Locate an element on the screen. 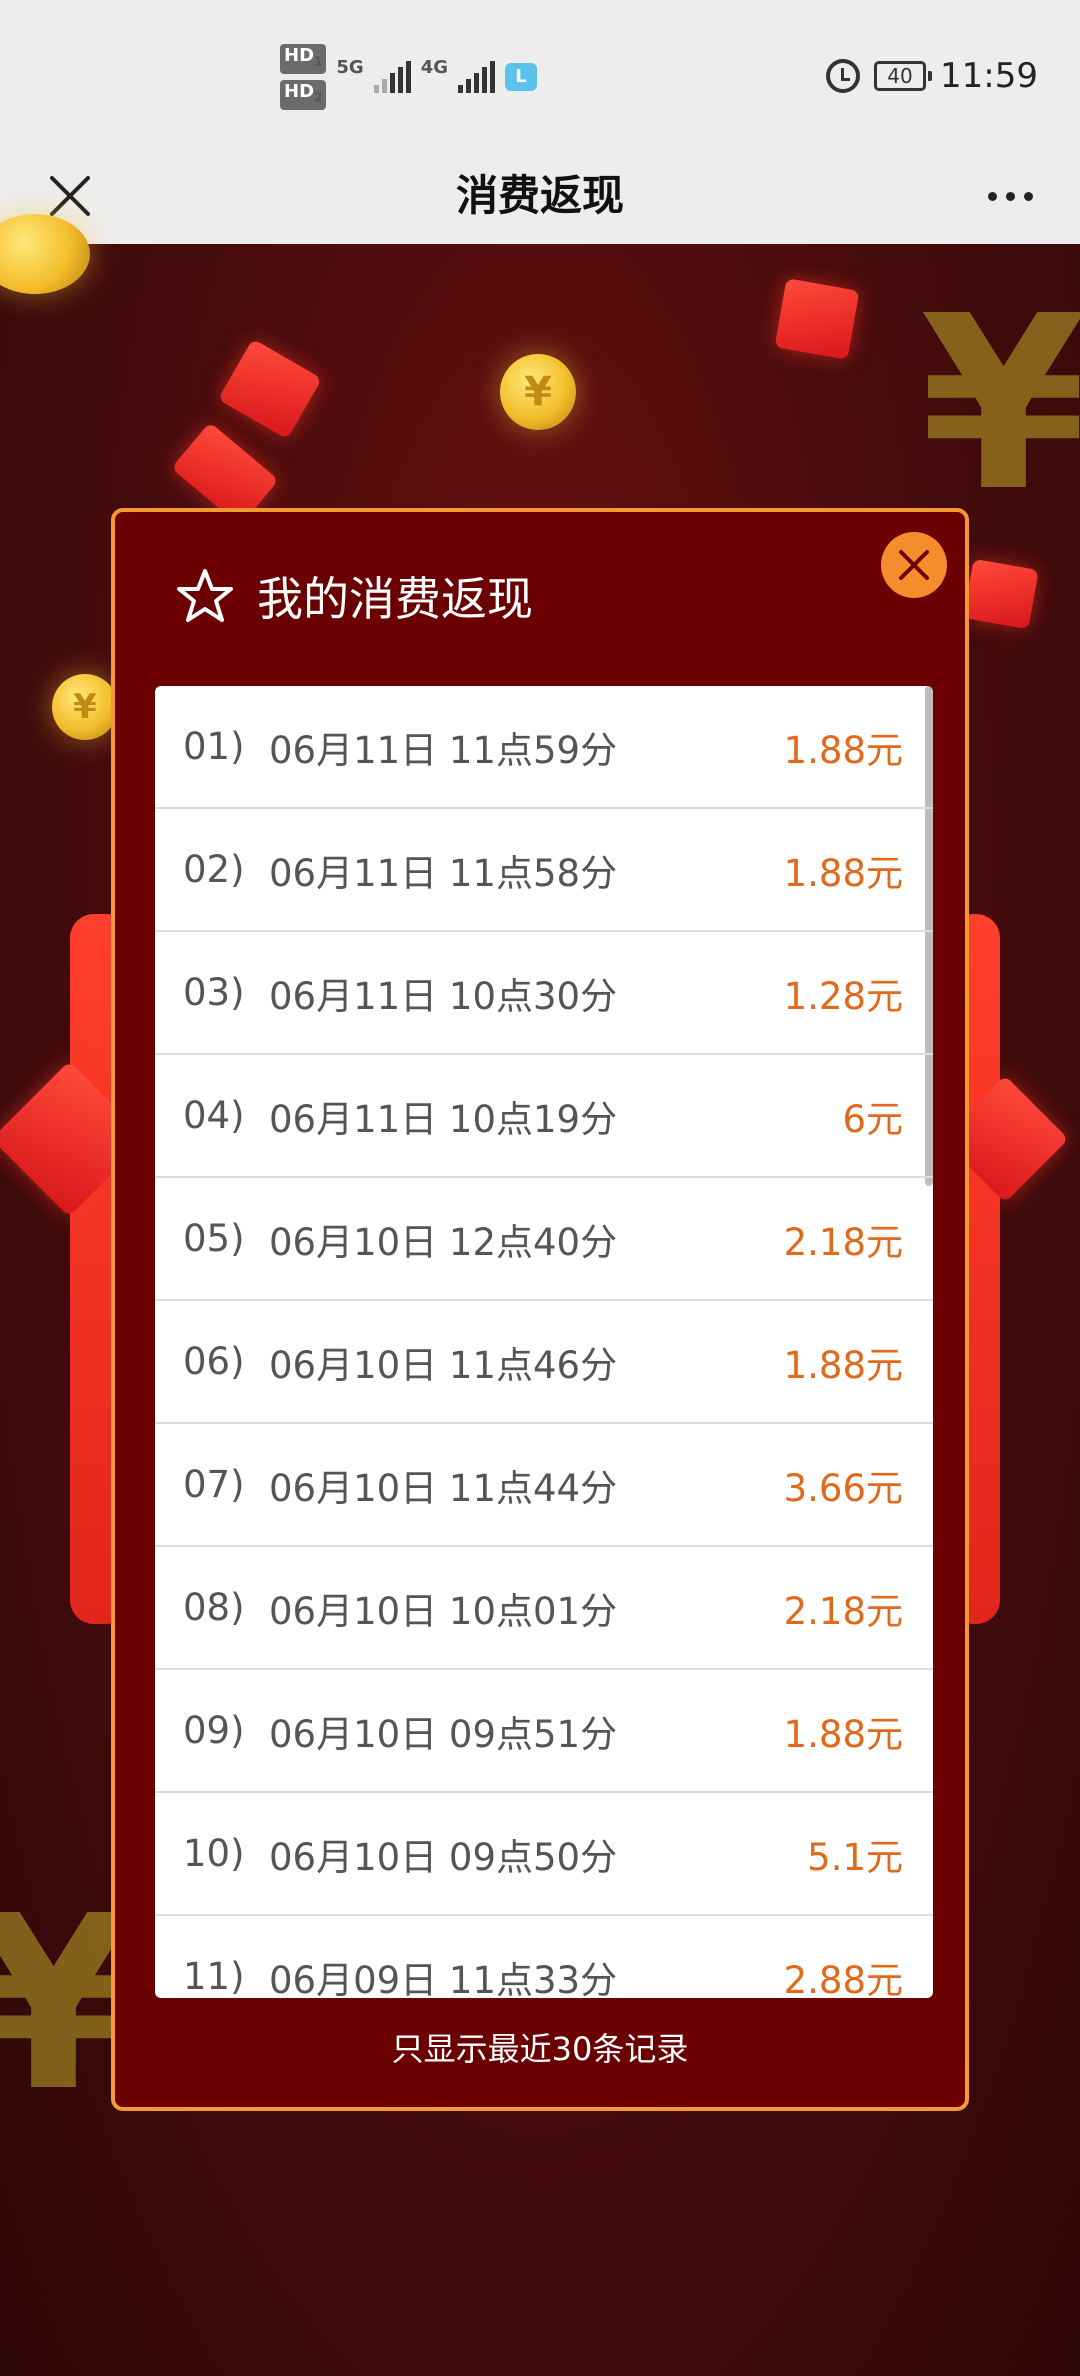 This screenshot has height=2376, width=1080. record-amount: 1.28元 is located at coordinates (843, 996).